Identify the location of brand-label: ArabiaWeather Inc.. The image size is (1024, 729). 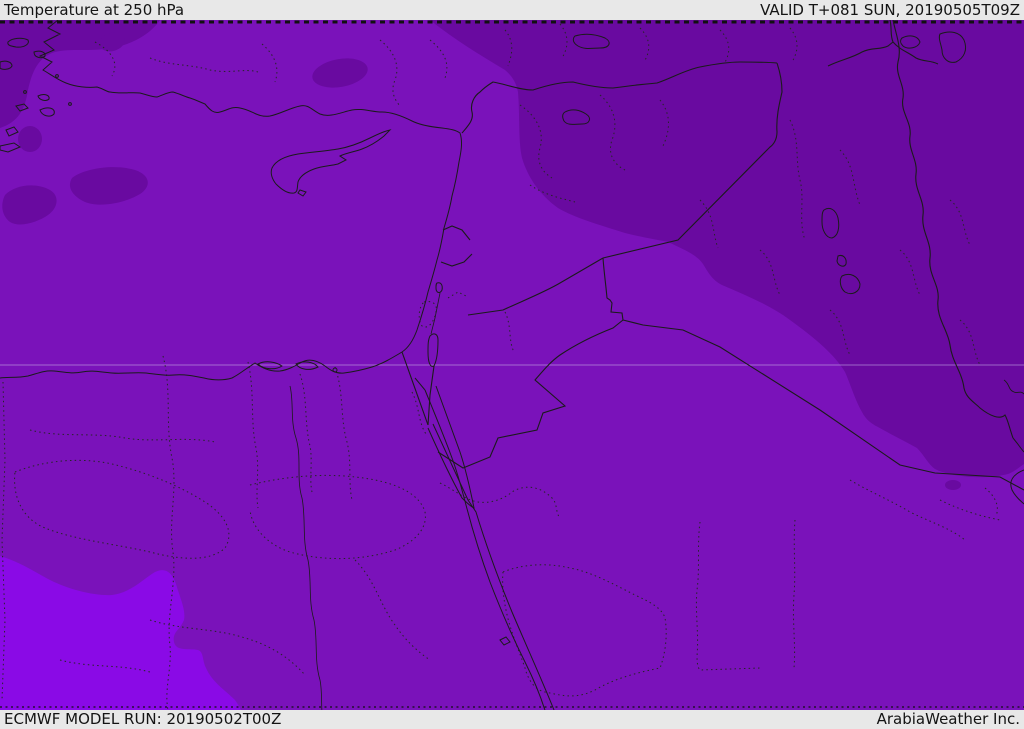
(948, 719).